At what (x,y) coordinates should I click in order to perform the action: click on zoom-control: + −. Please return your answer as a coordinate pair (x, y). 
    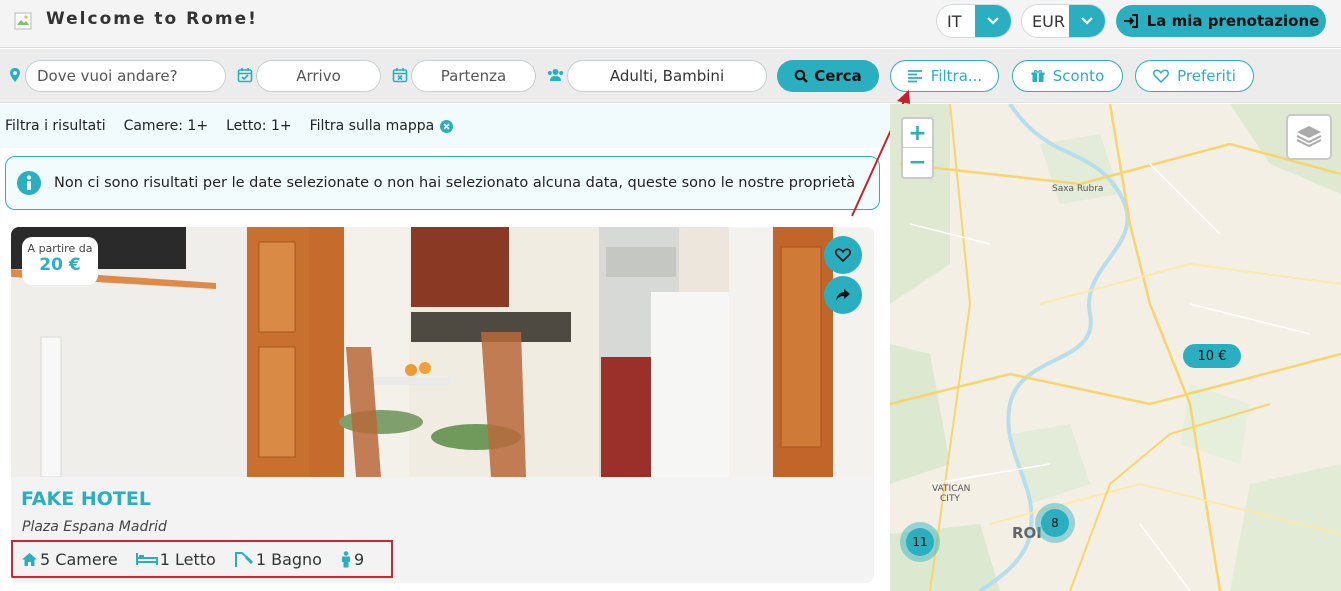
    Looking at the image, I should click on (917, 148).